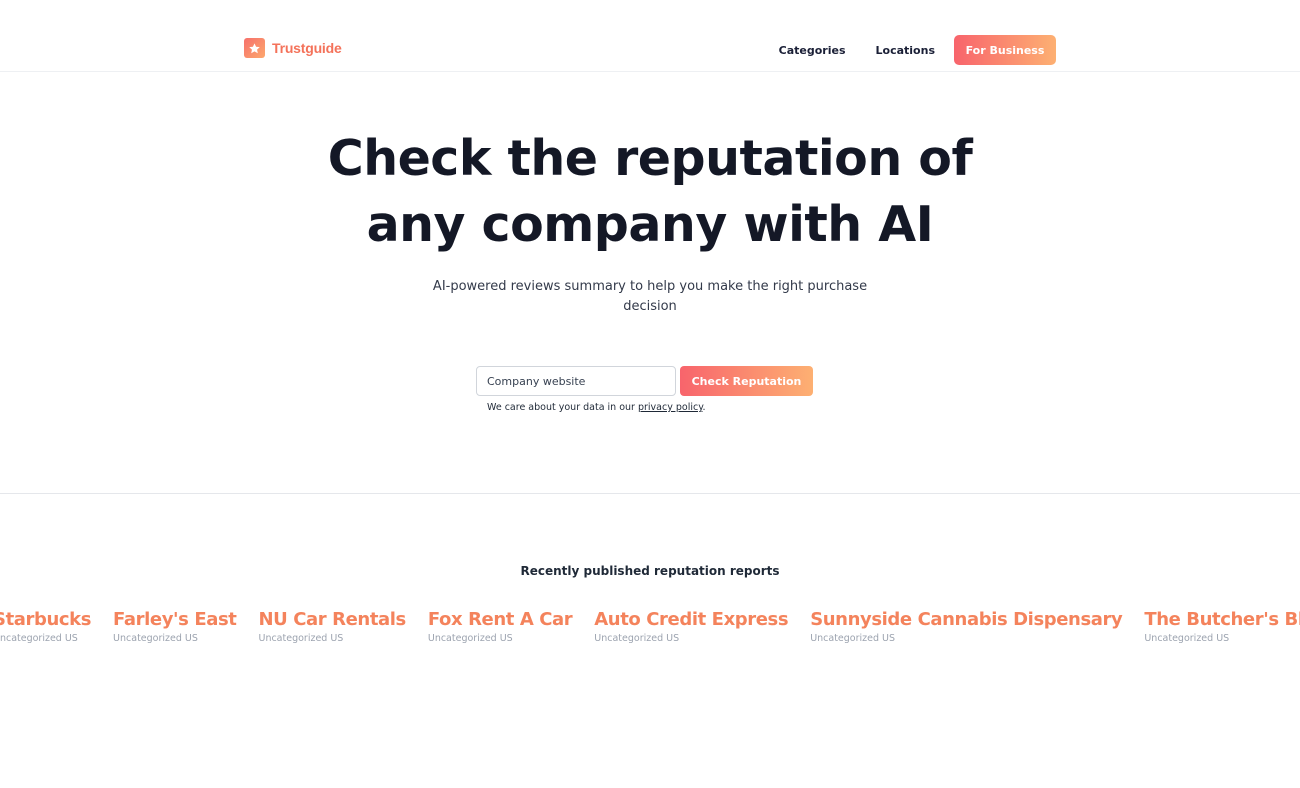  Describe the element at coordinates (746, 381) in the screenshot. I see `check-reputation-button: Check Reputation` at that location.